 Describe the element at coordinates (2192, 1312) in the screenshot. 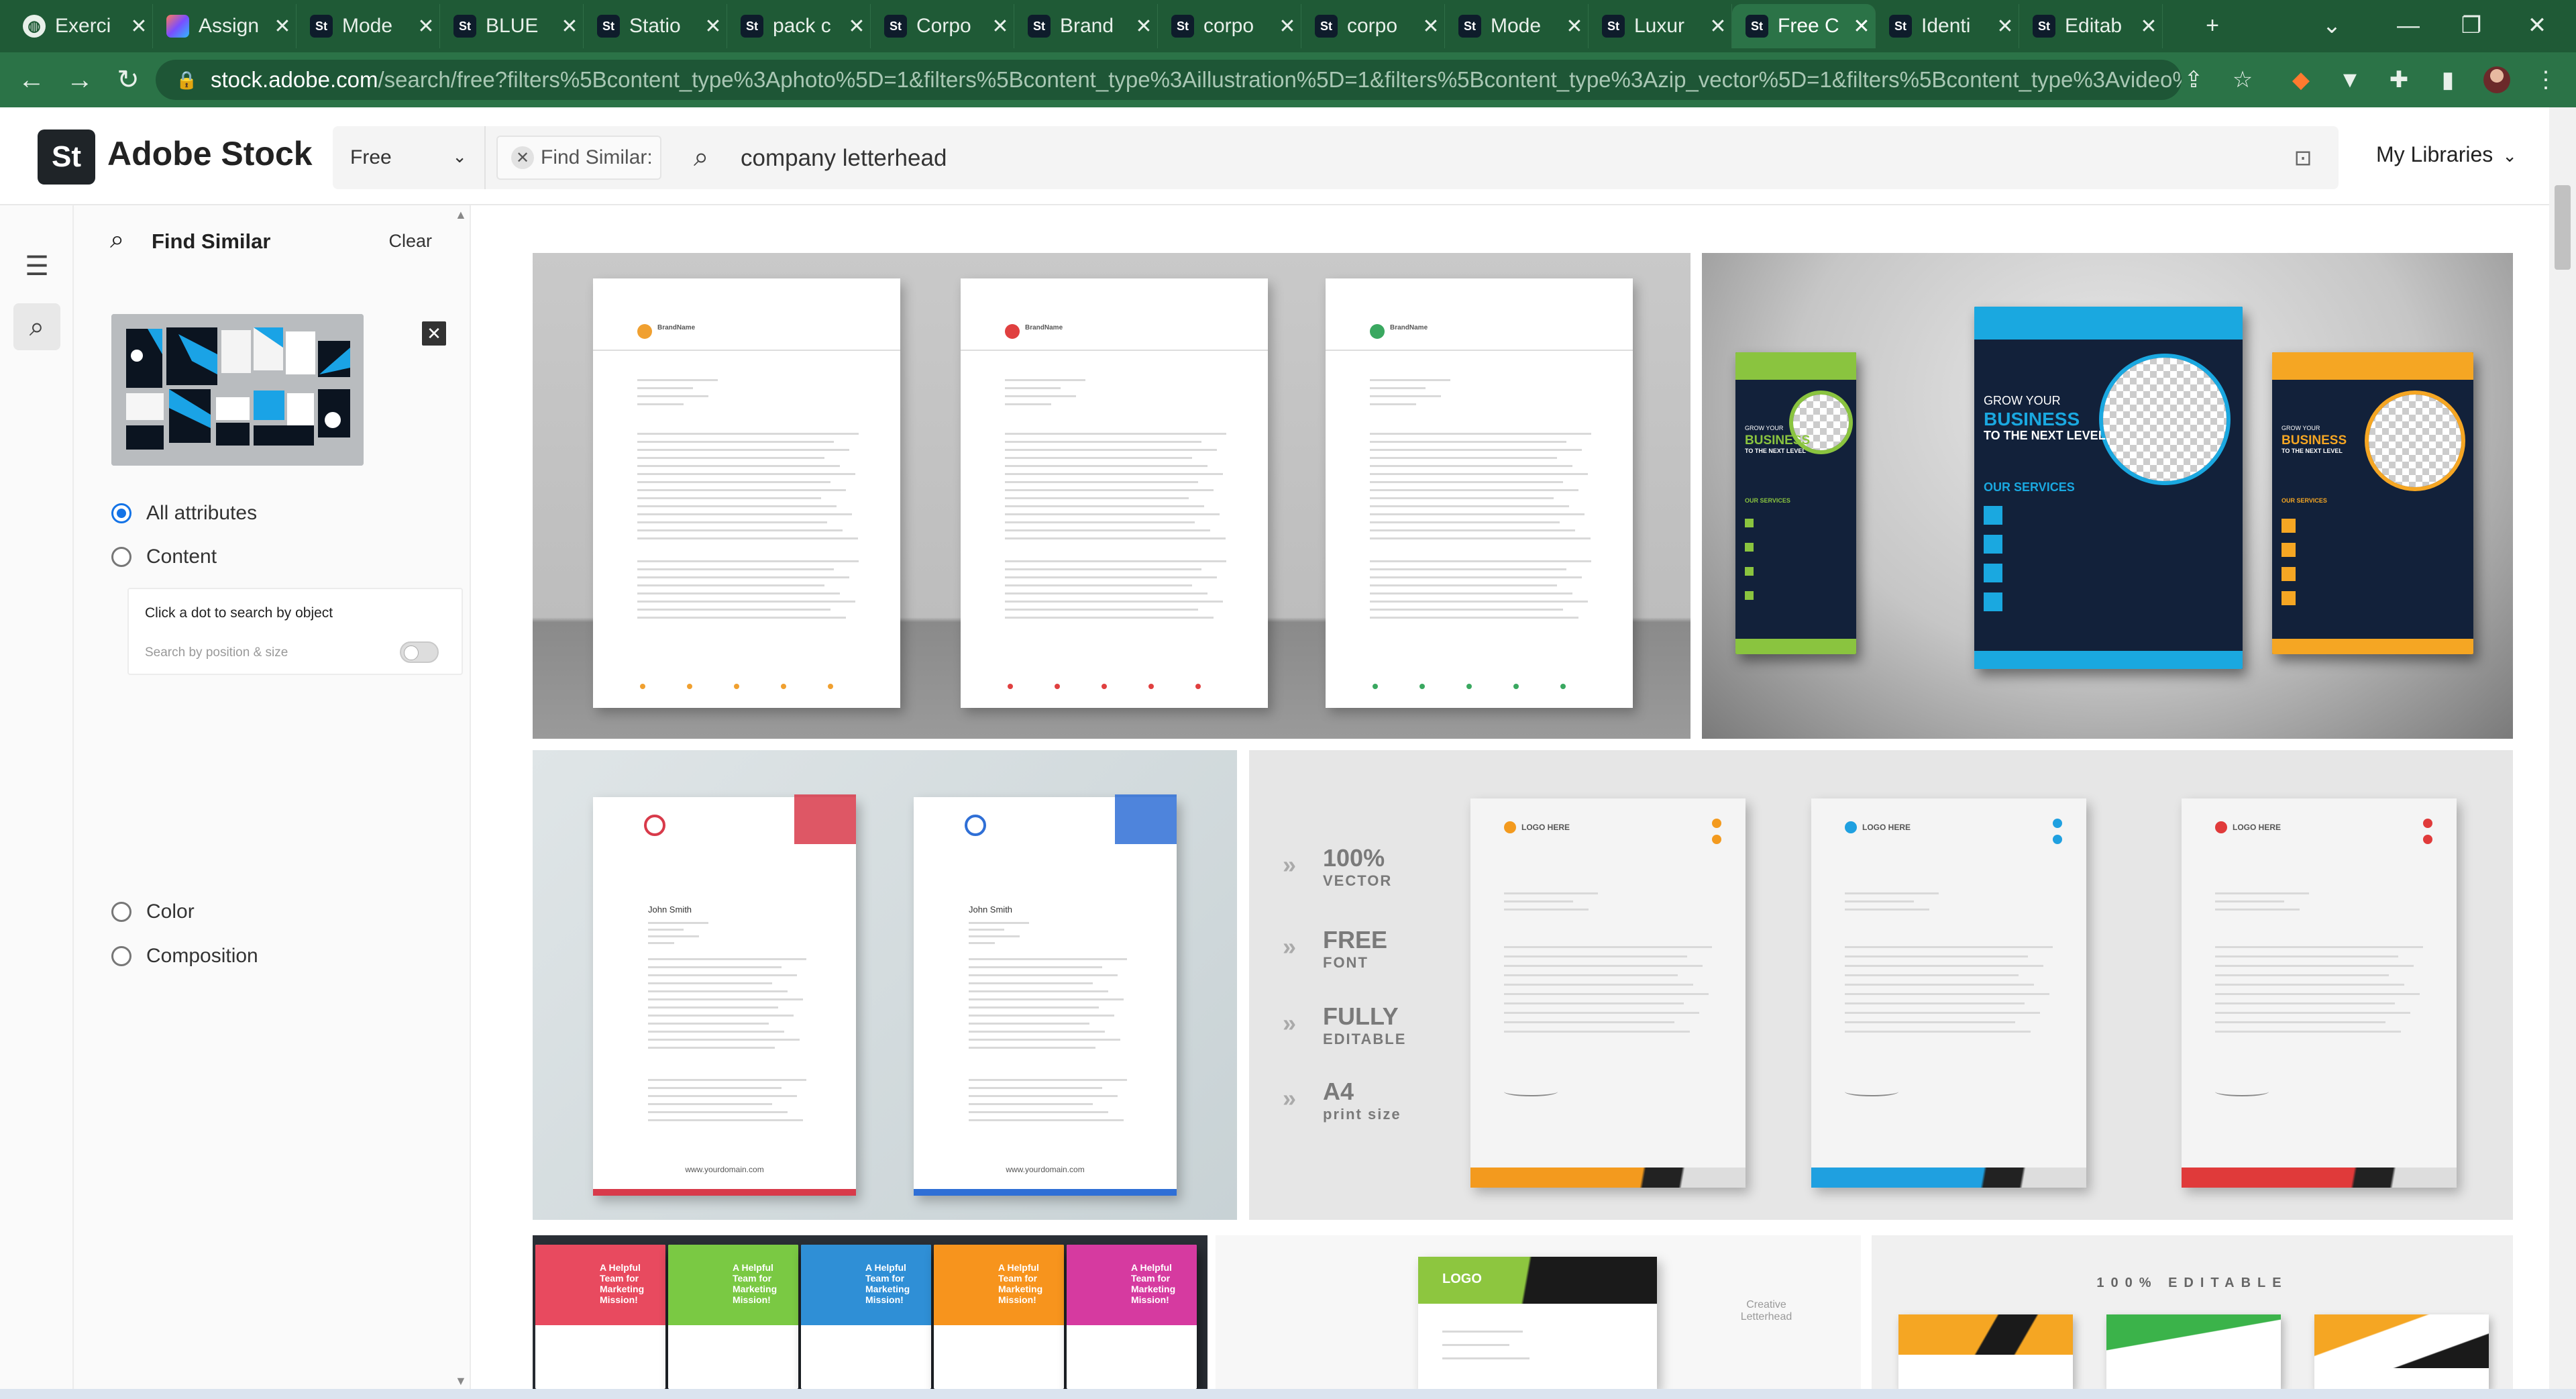

I see `result-card-editable-stationery: 100% EDITABLE` at that location.